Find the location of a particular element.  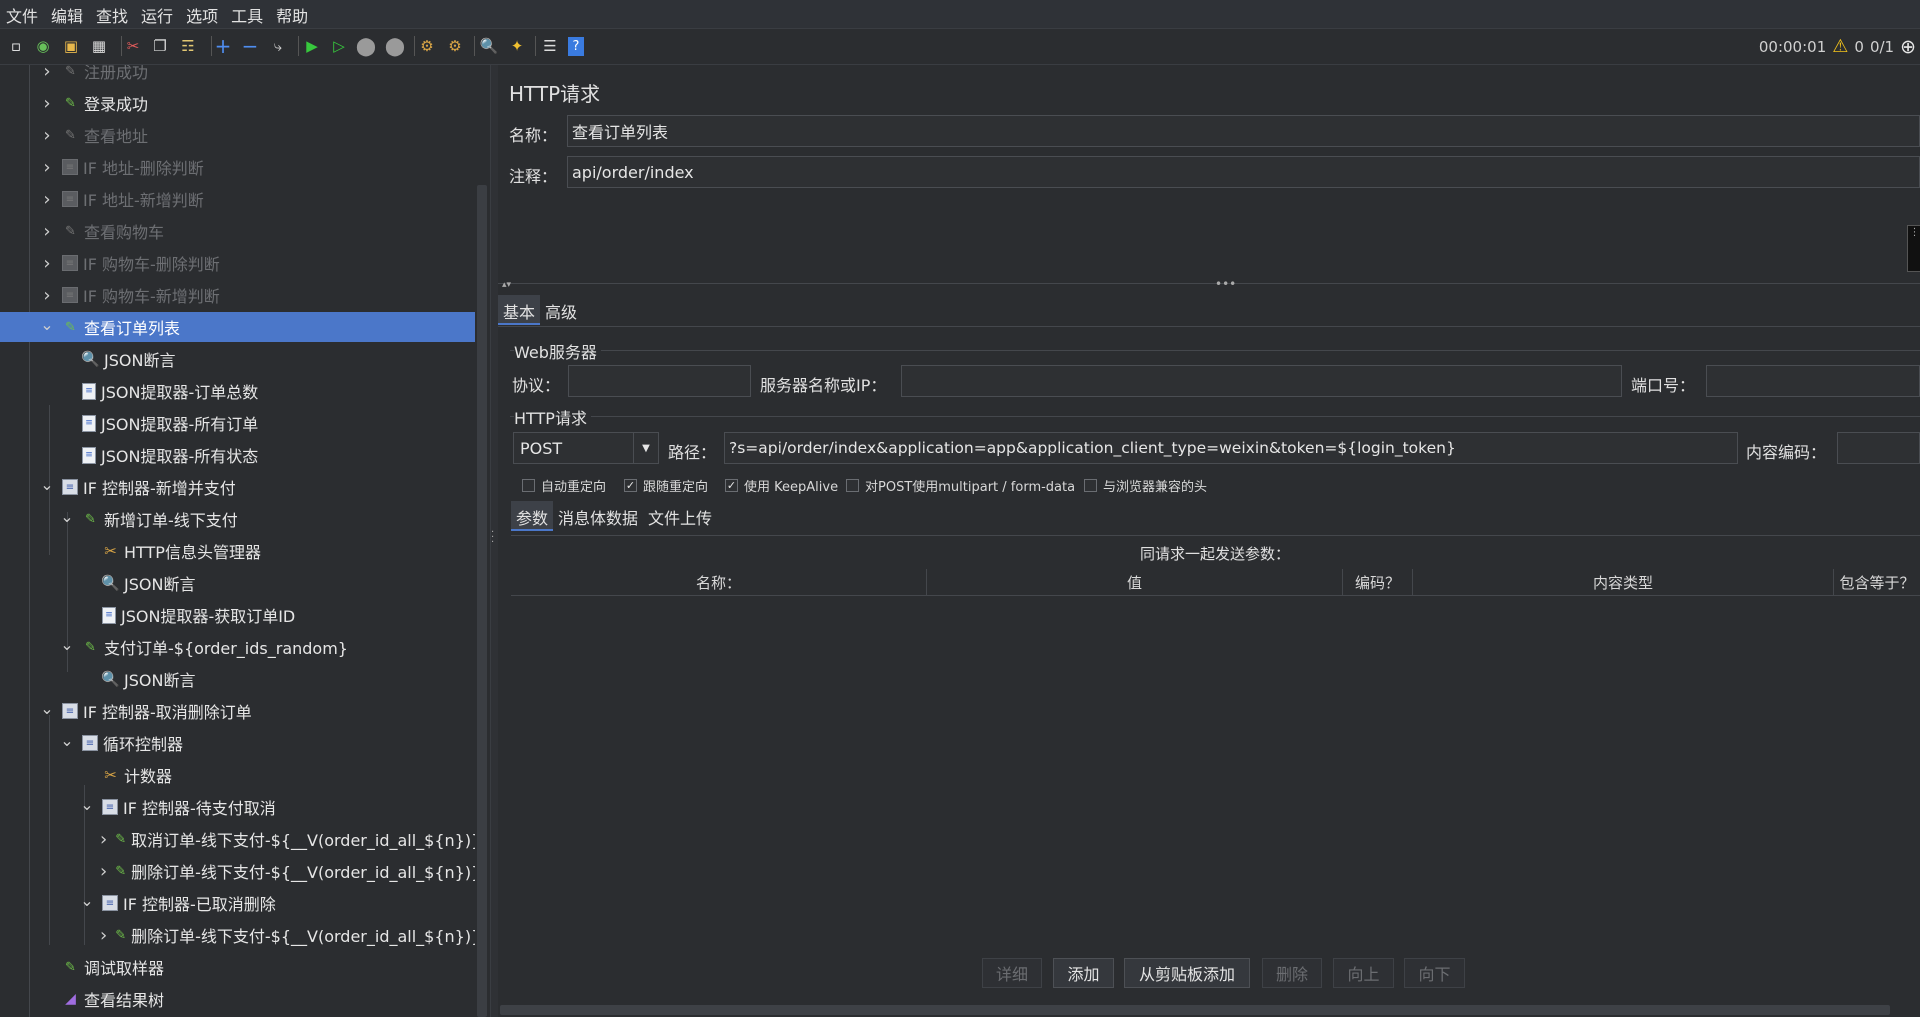

shutdown-icon: ⬤ is located at coordinates (395, 46).